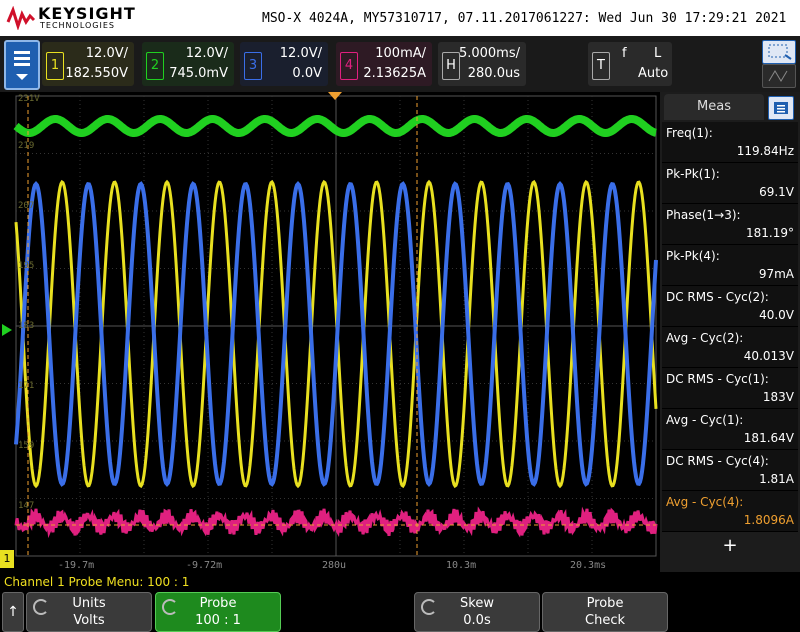 The image size is (800, 632). I want to click on measurement-value: 97mA, so click(776, 274).